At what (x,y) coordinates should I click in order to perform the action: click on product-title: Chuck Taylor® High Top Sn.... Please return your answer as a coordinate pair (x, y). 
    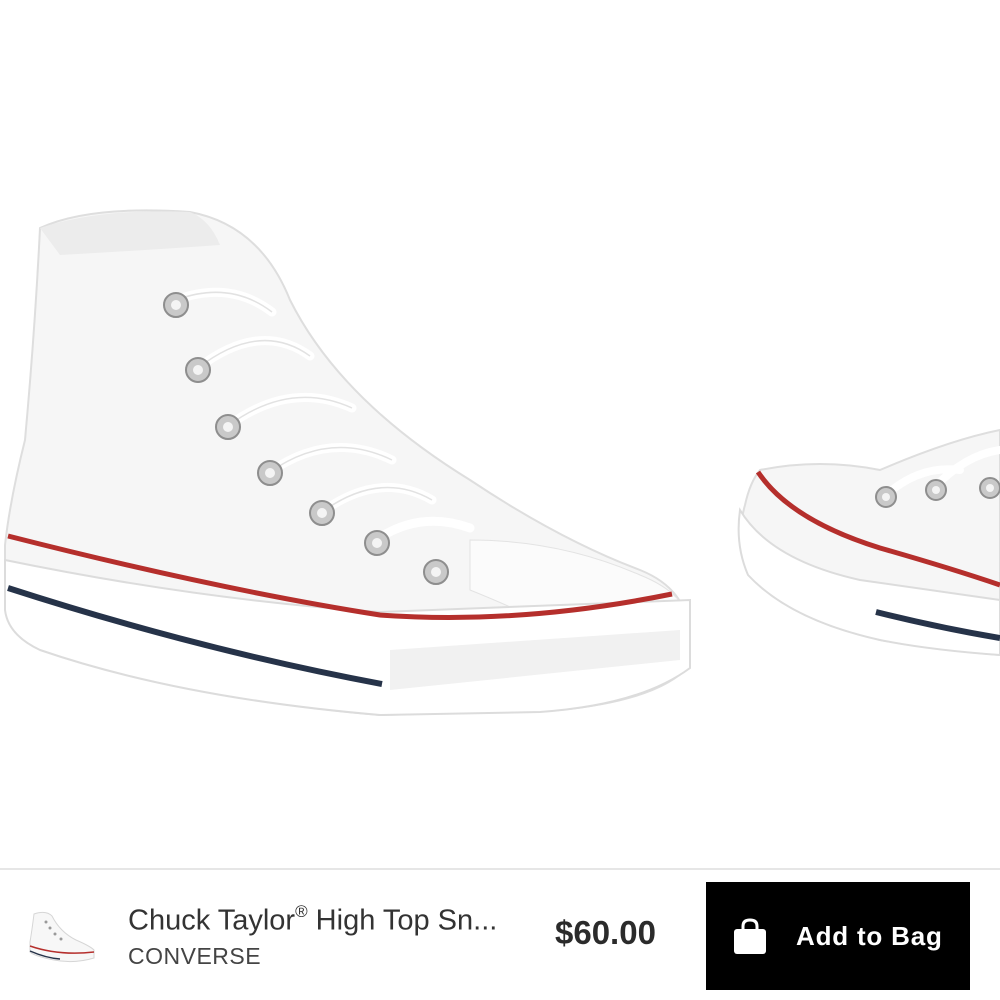
    Looking at the image, I should click on (328, 917).